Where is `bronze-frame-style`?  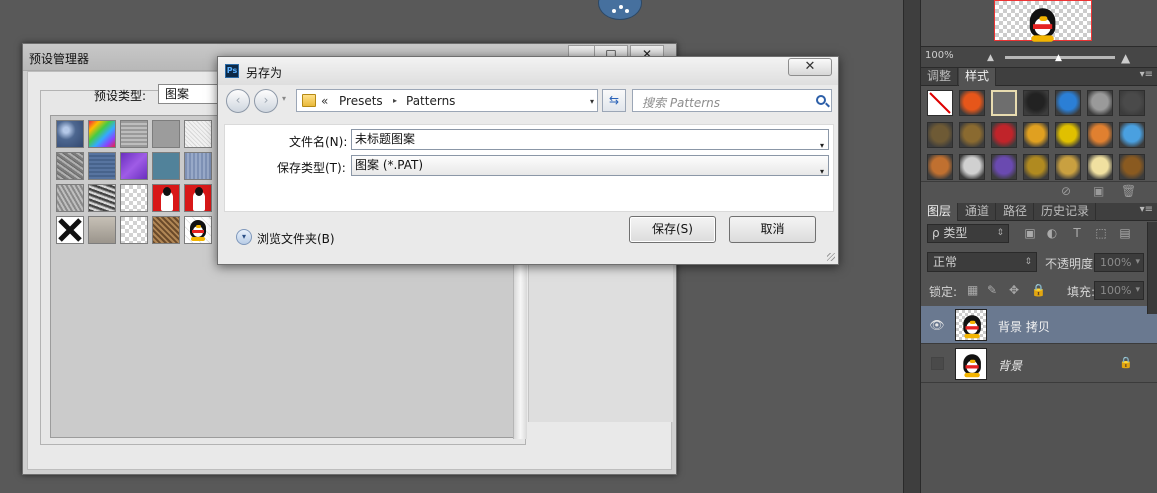 bronze-frame-style is located at coordinates (1132, 167).